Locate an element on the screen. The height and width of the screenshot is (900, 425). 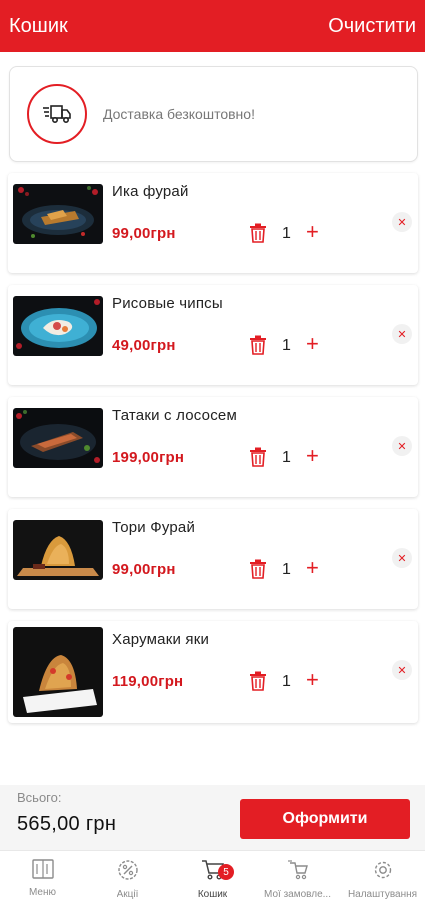
tab-label: Меню is located at coordinates (42, 892).